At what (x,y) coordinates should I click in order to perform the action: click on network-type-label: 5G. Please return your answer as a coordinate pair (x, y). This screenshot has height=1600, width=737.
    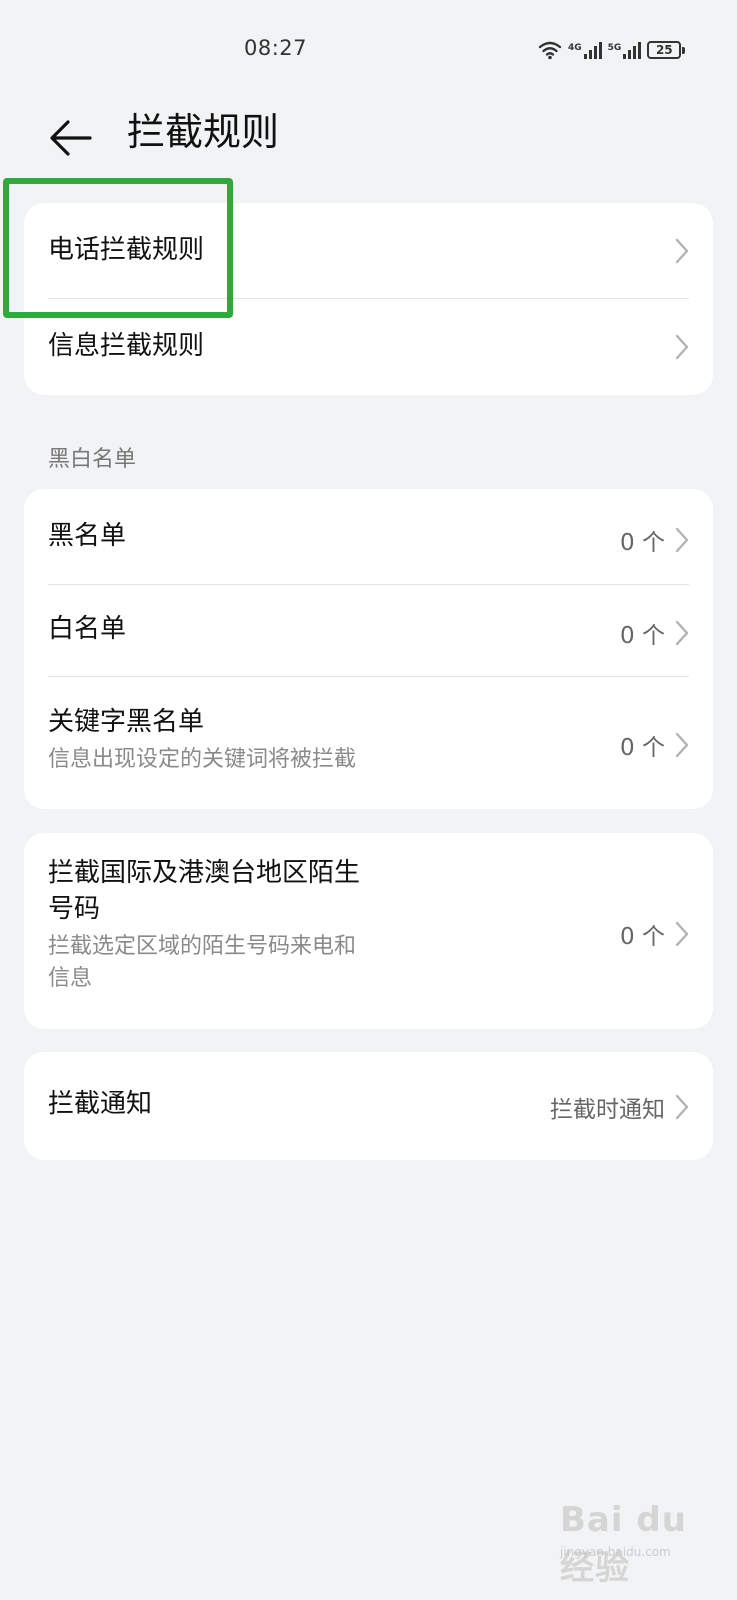
    Looking at the image, I should click on (614, 48).